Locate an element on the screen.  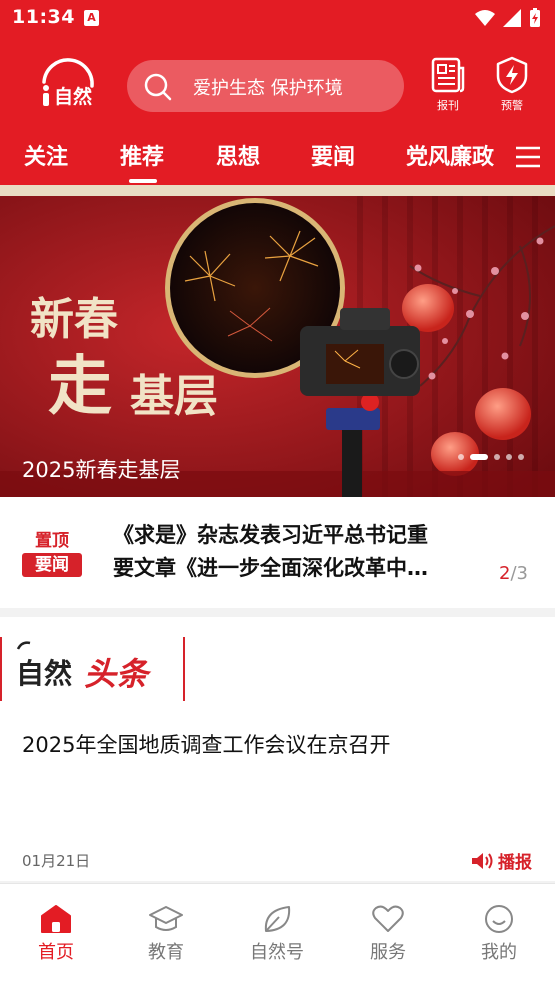
banner-art-text-1: 新春 is located at coordinates (74, 319).